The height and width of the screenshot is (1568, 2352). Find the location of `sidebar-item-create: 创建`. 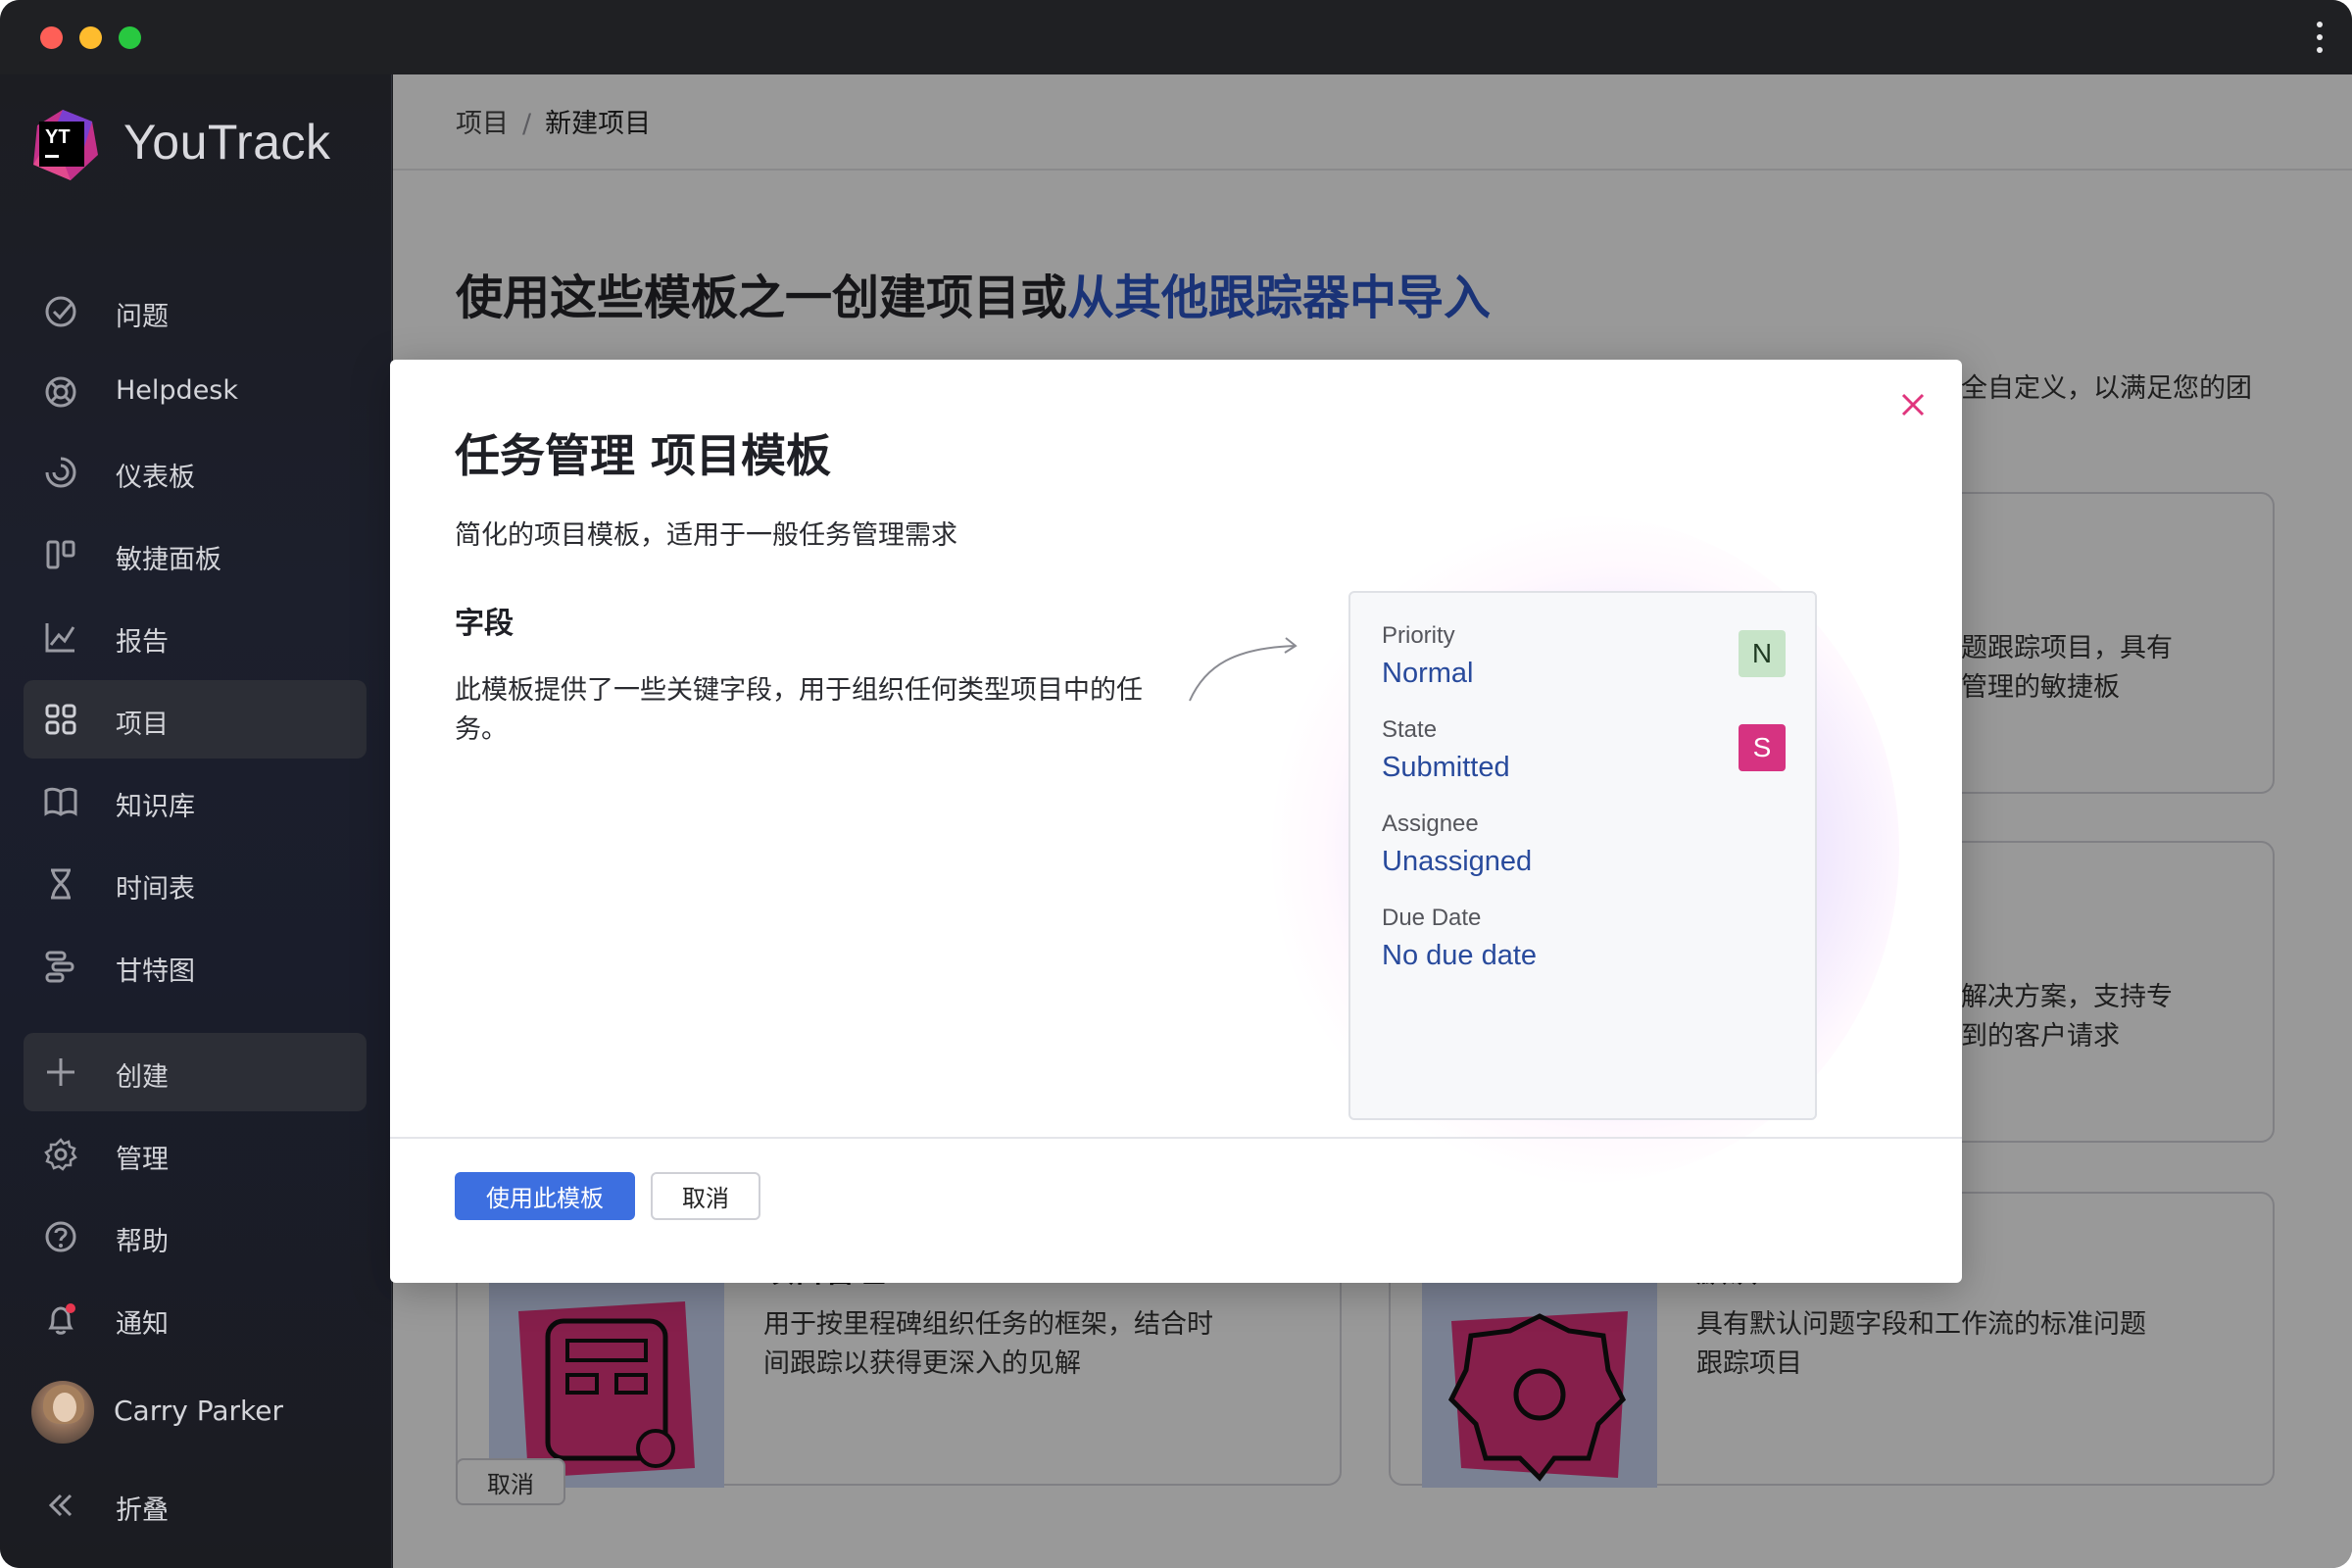

sidebar-item-create: 创建 is located at coordinates (195, 1072).